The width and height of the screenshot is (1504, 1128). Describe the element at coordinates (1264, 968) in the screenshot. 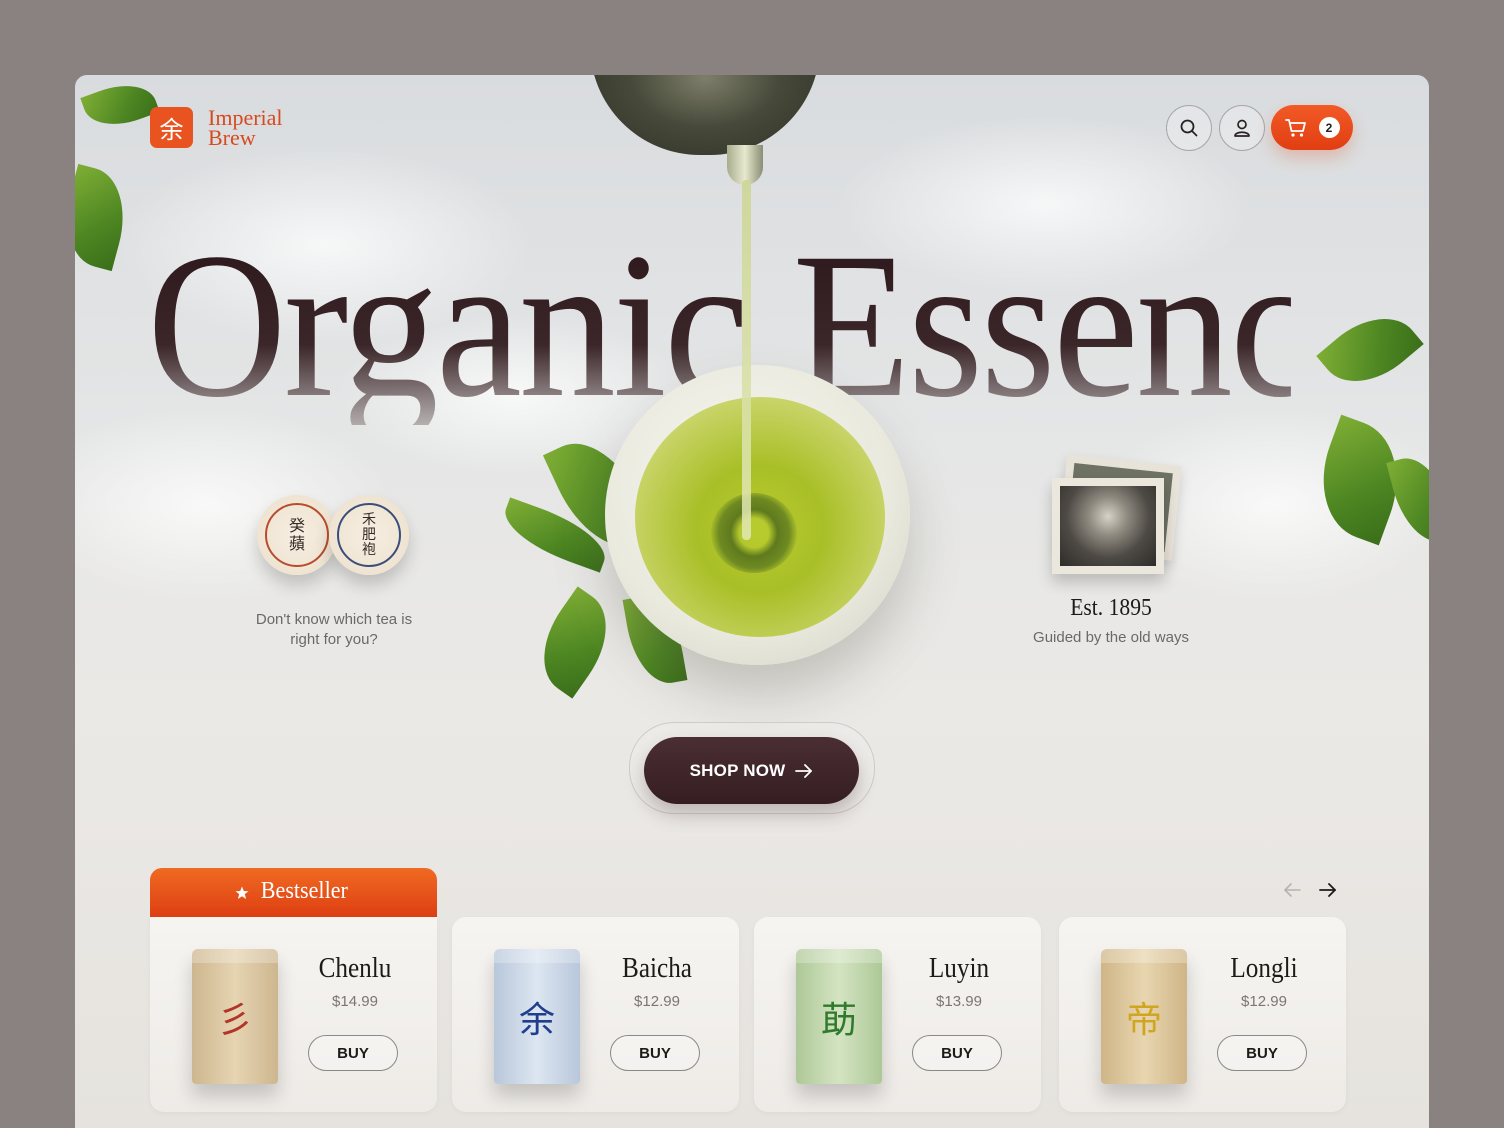

I see `product-name: Longli` at that location.